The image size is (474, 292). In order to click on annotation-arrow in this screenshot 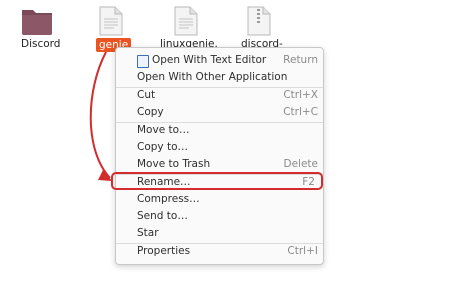, I will do `click(100, 116)`.